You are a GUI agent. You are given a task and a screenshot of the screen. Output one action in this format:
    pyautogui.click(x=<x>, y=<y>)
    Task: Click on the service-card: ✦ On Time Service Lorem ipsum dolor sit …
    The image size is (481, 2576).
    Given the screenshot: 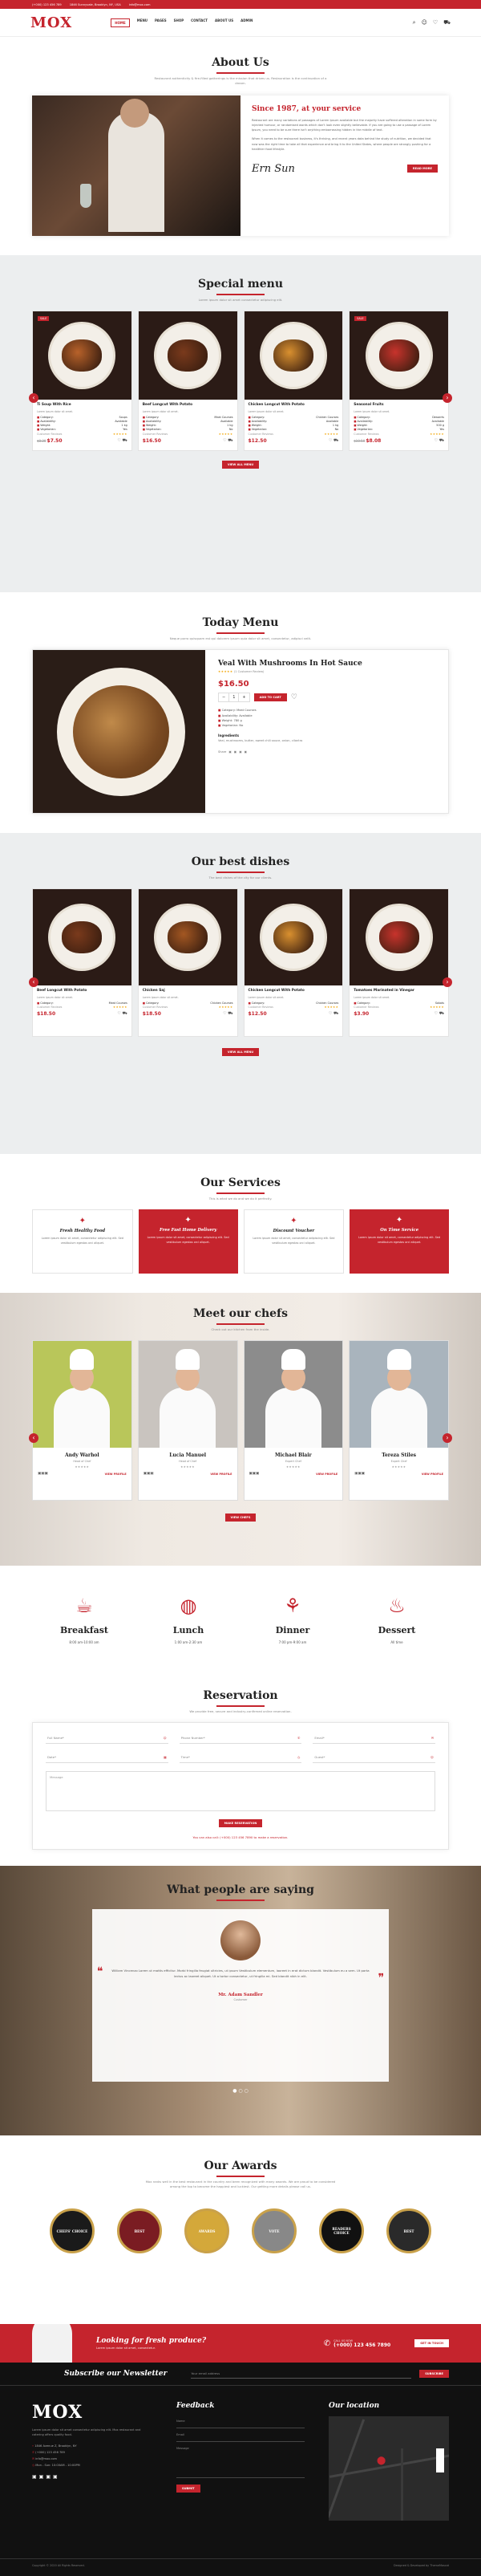 What is the action you would take?
    pyautogui.click(x=399, y=1241)
    